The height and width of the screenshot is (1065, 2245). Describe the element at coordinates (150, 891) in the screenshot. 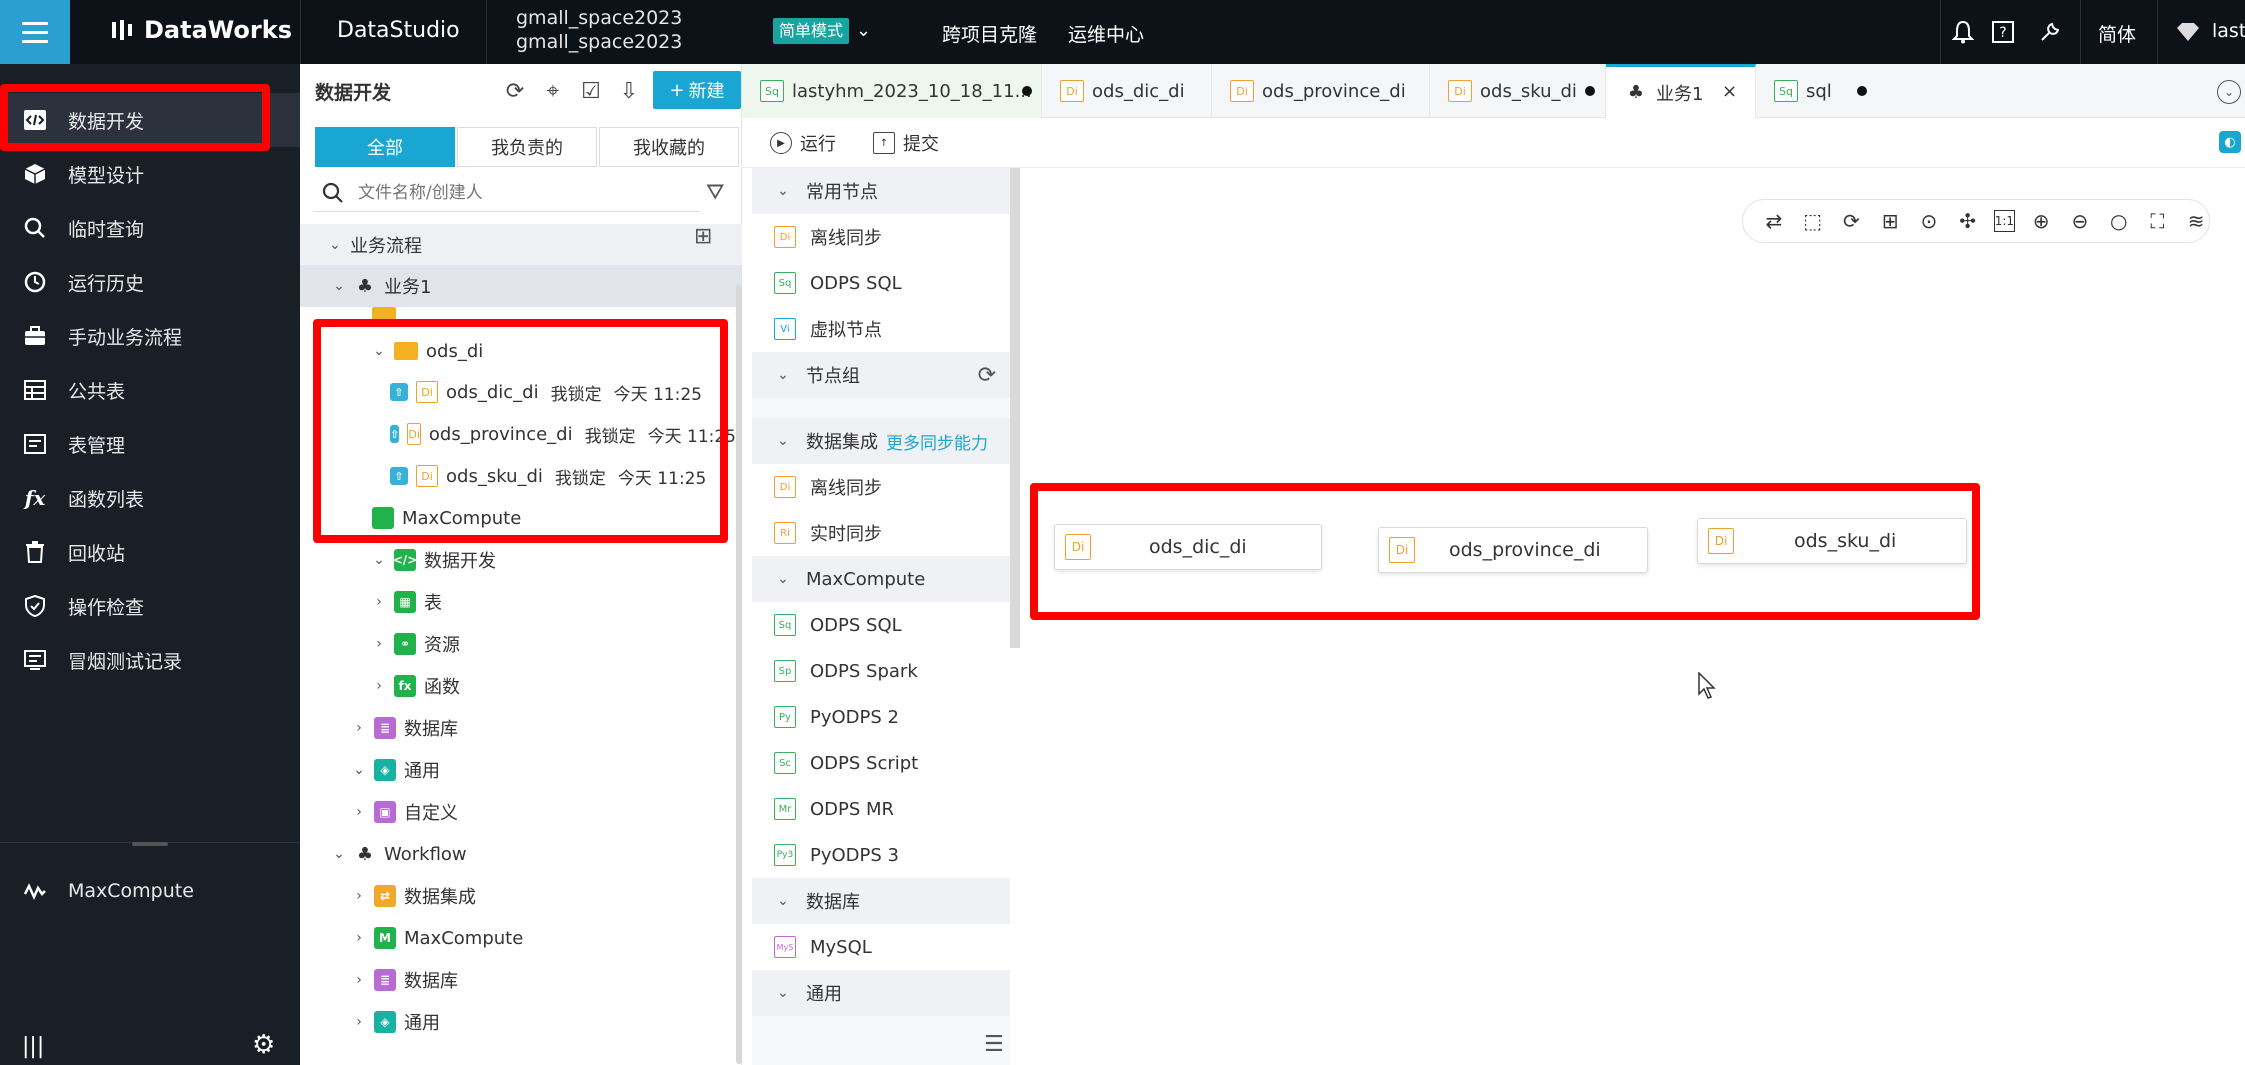

I see `nav-item-maxcompute: MaxCompute` at that location.